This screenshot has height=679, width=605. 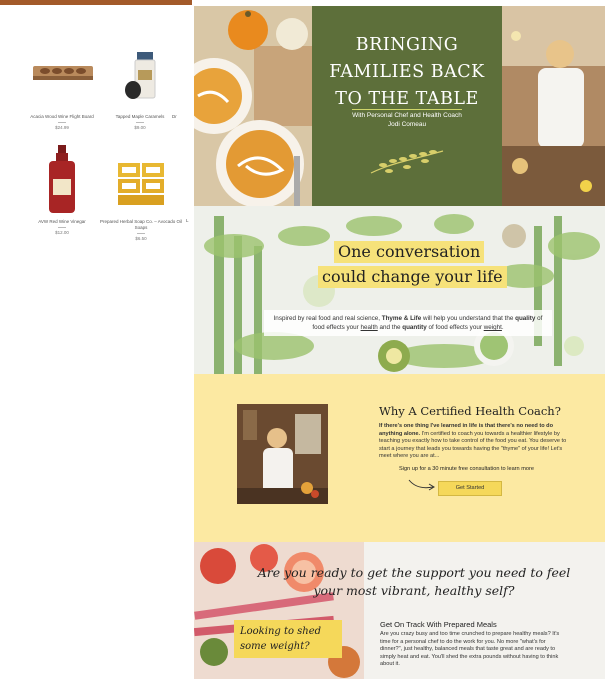 What do you see at coordinates (407, 109) in the screenshot?
I see `hero-divider` at bounding box center [407, 109].